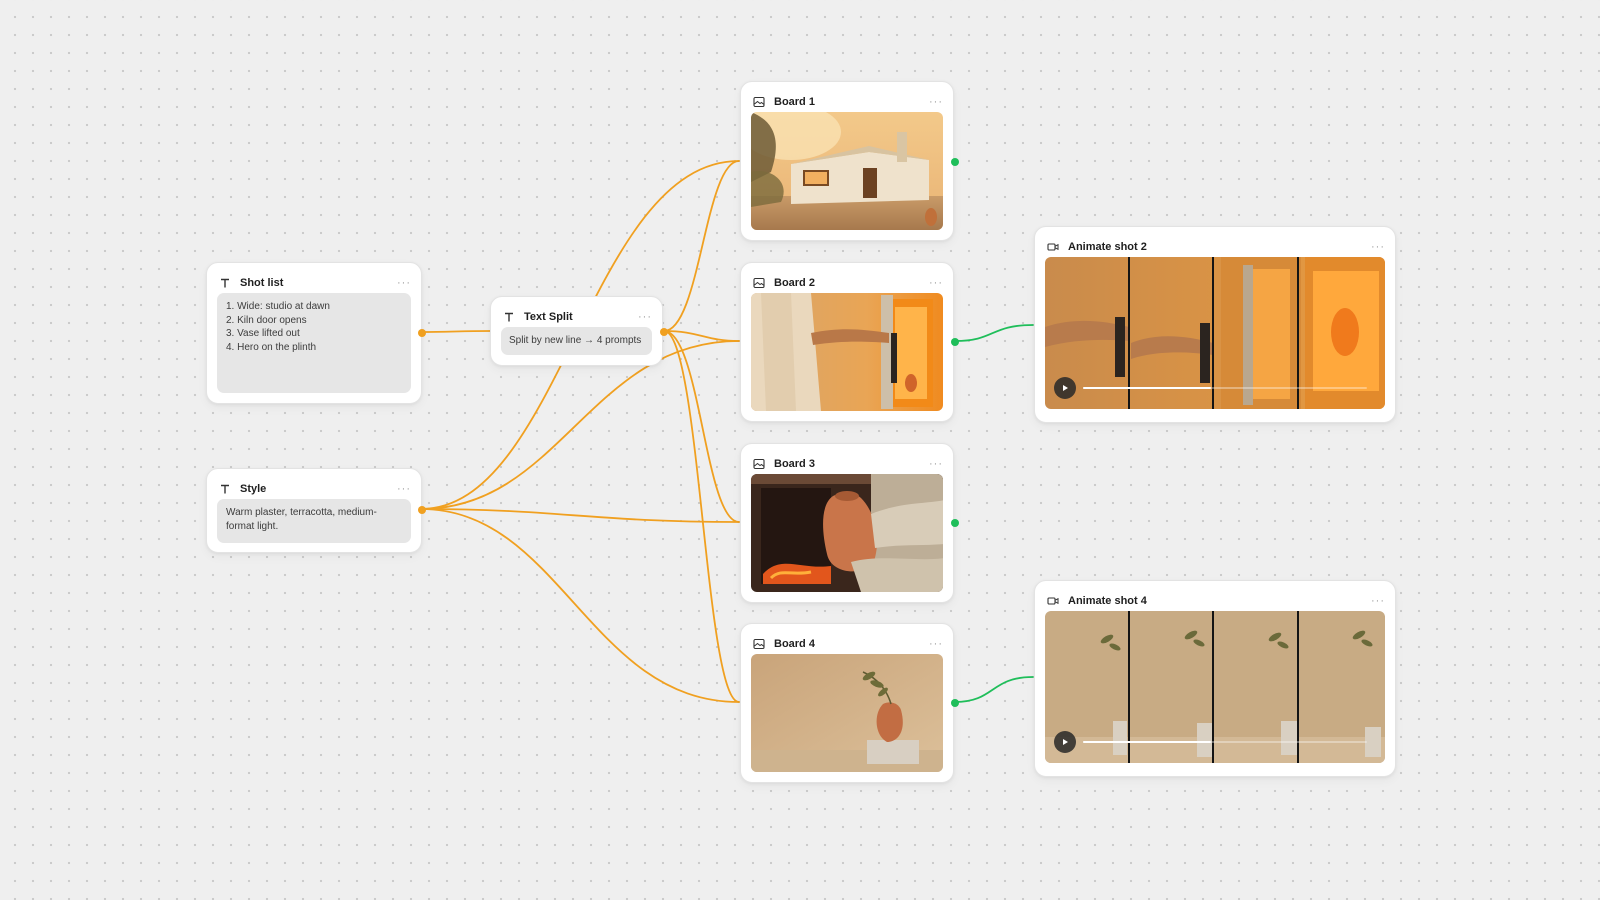 This screenshot has height=900, width=1600. I want to click on wire-style-to-board3, so click(580, 515).